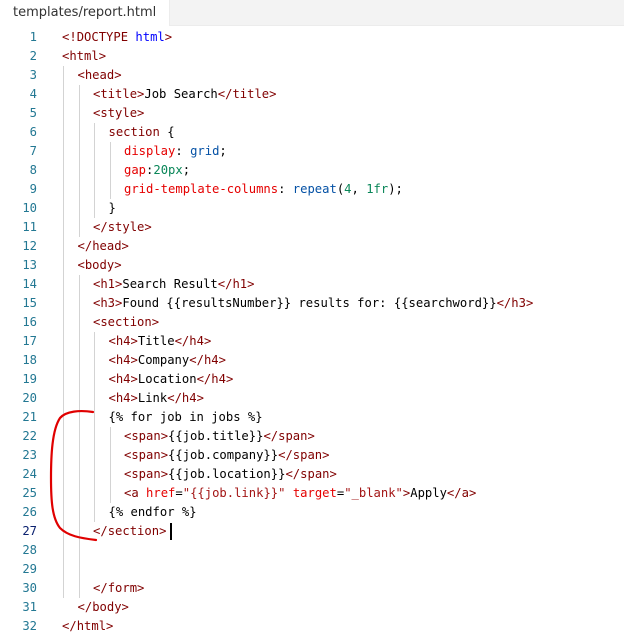 The width and height of the screenshot is (624, 639). I want to click on red-bracket-annotation, so click(73, 476).